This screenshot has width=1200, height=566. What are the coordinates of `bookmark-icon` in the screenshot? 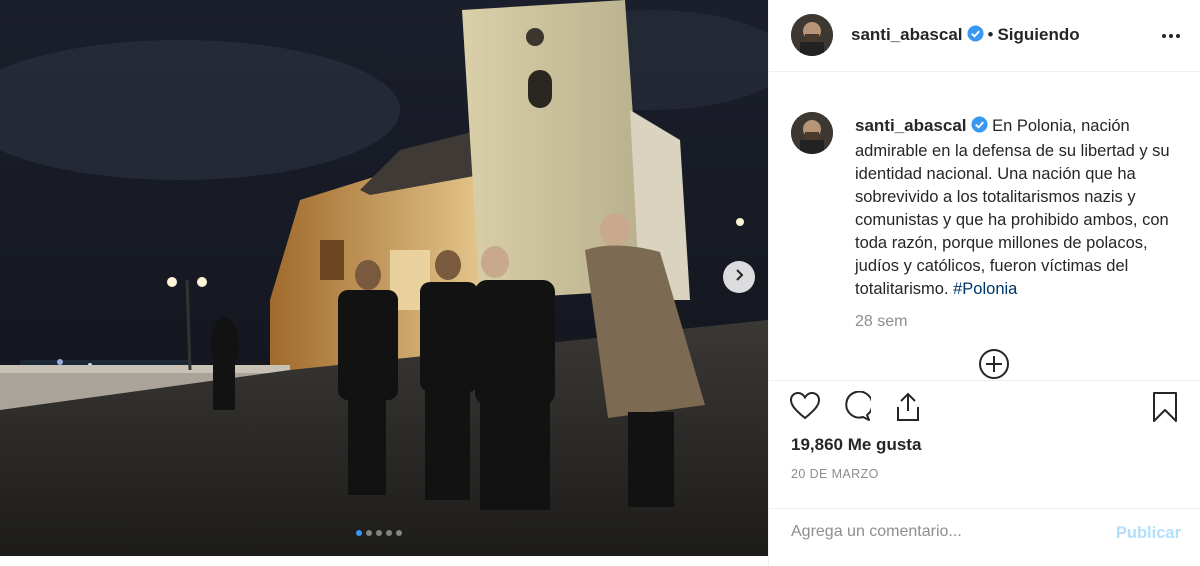 It's located at (1165, 409).